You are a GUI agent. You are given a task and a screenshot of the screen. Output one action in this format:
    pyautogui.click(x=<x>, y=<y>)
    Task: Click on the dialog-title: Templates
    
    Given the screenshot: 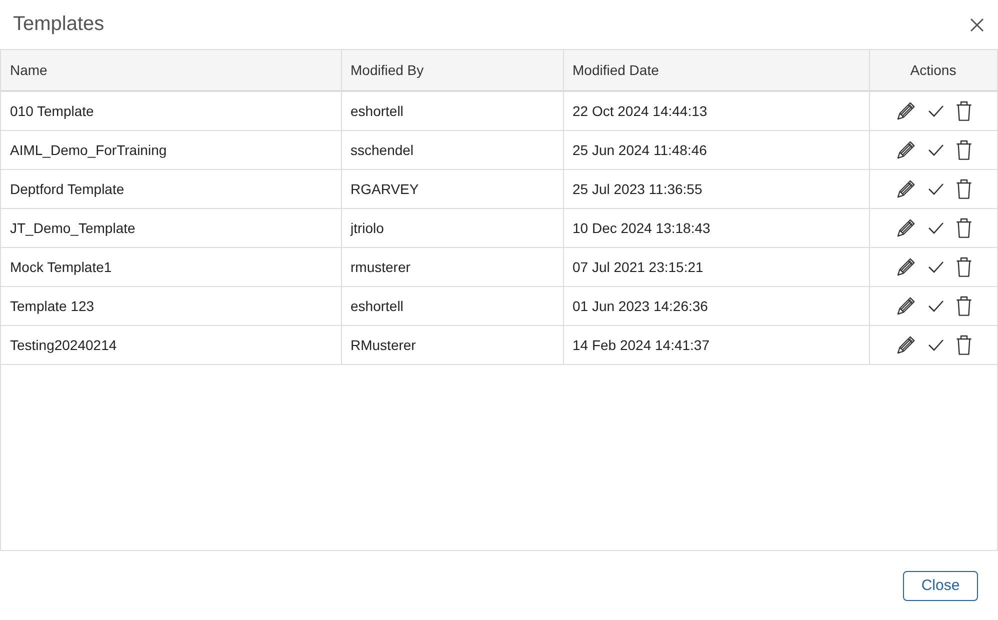 What is the action you would take?
    pyautogui.click(x=58, y=24)
    